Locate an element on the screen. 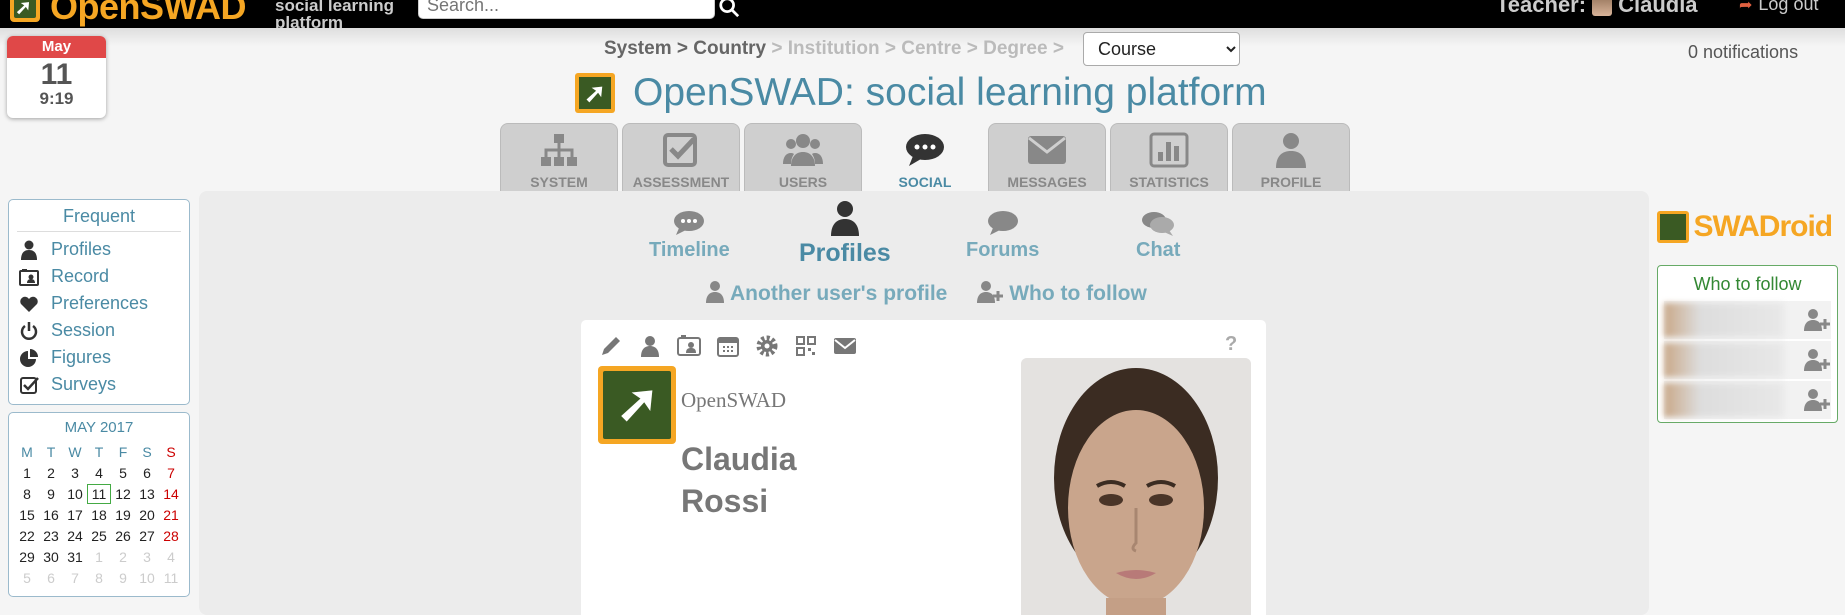 This screenshot has width=1845, height=615. frequent-item-surveys: Surveys is located at coordinates (99, 384).